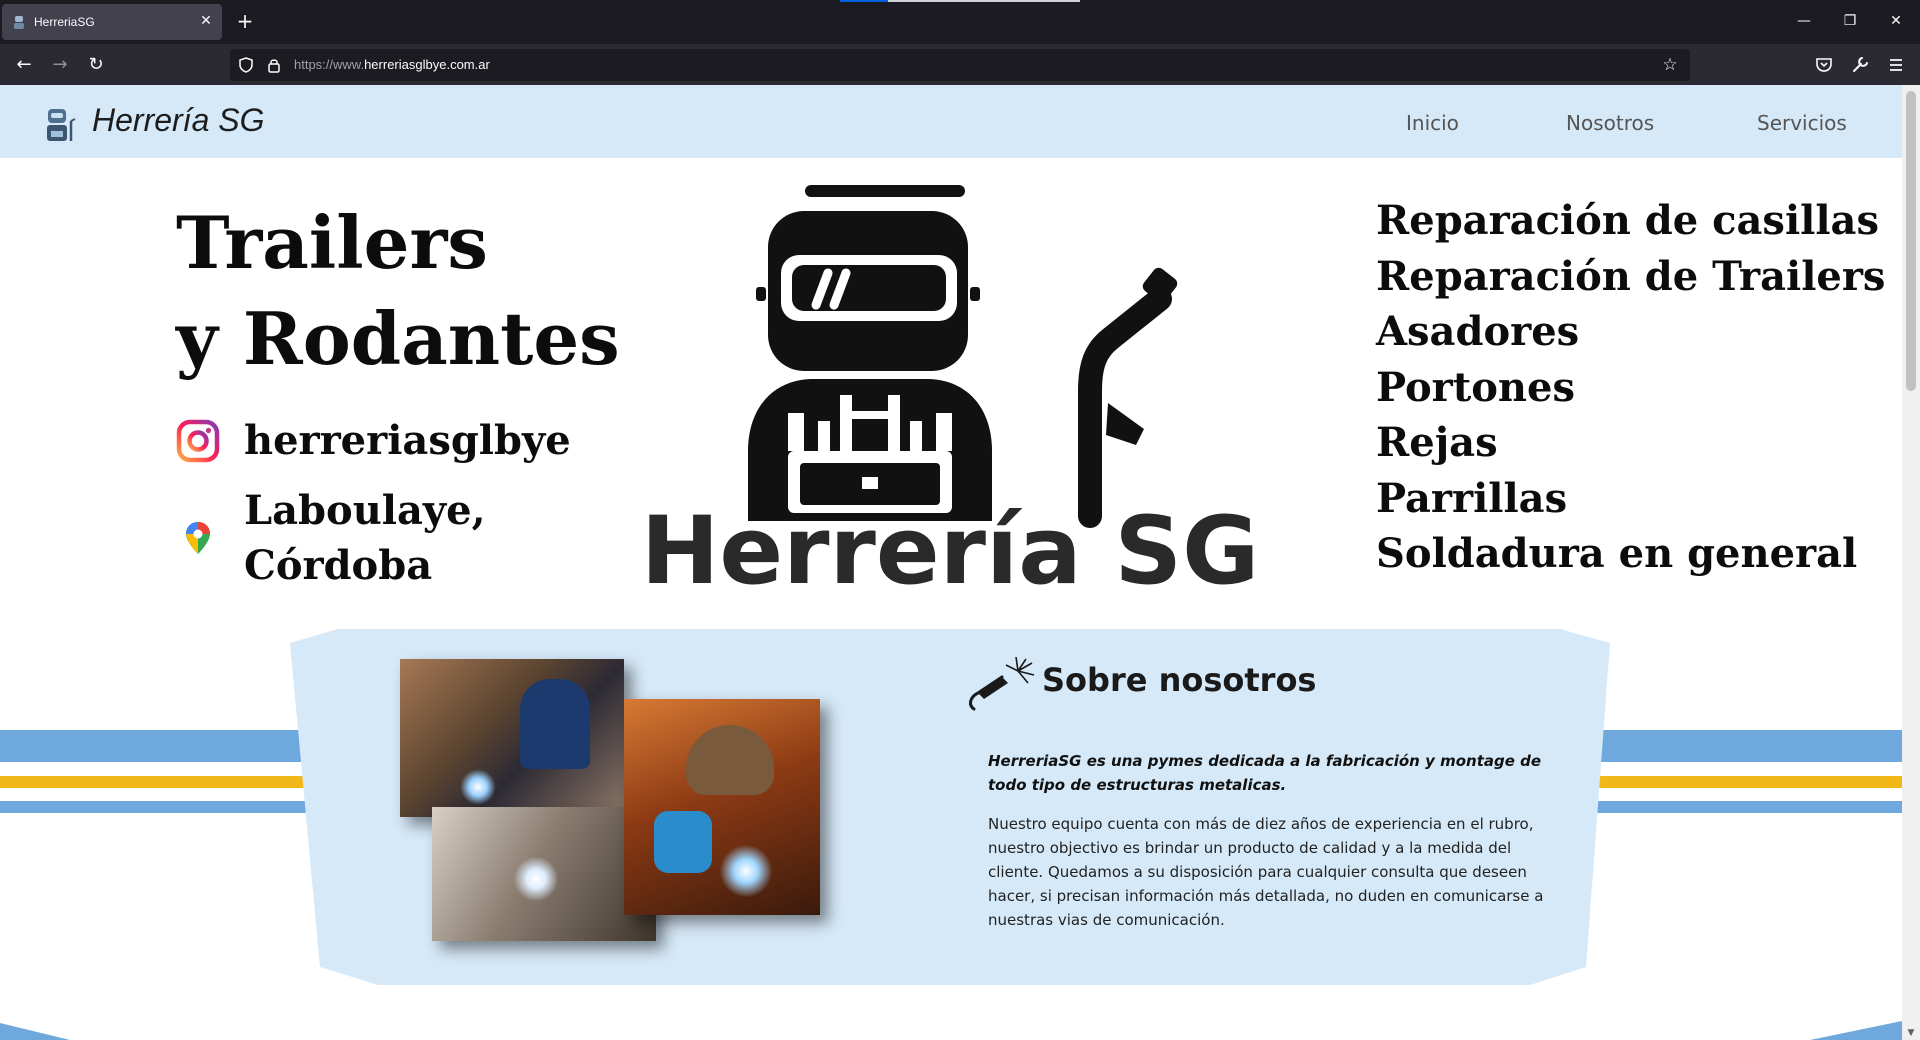  I want to click on wrench-icon, so click(1860, 65).